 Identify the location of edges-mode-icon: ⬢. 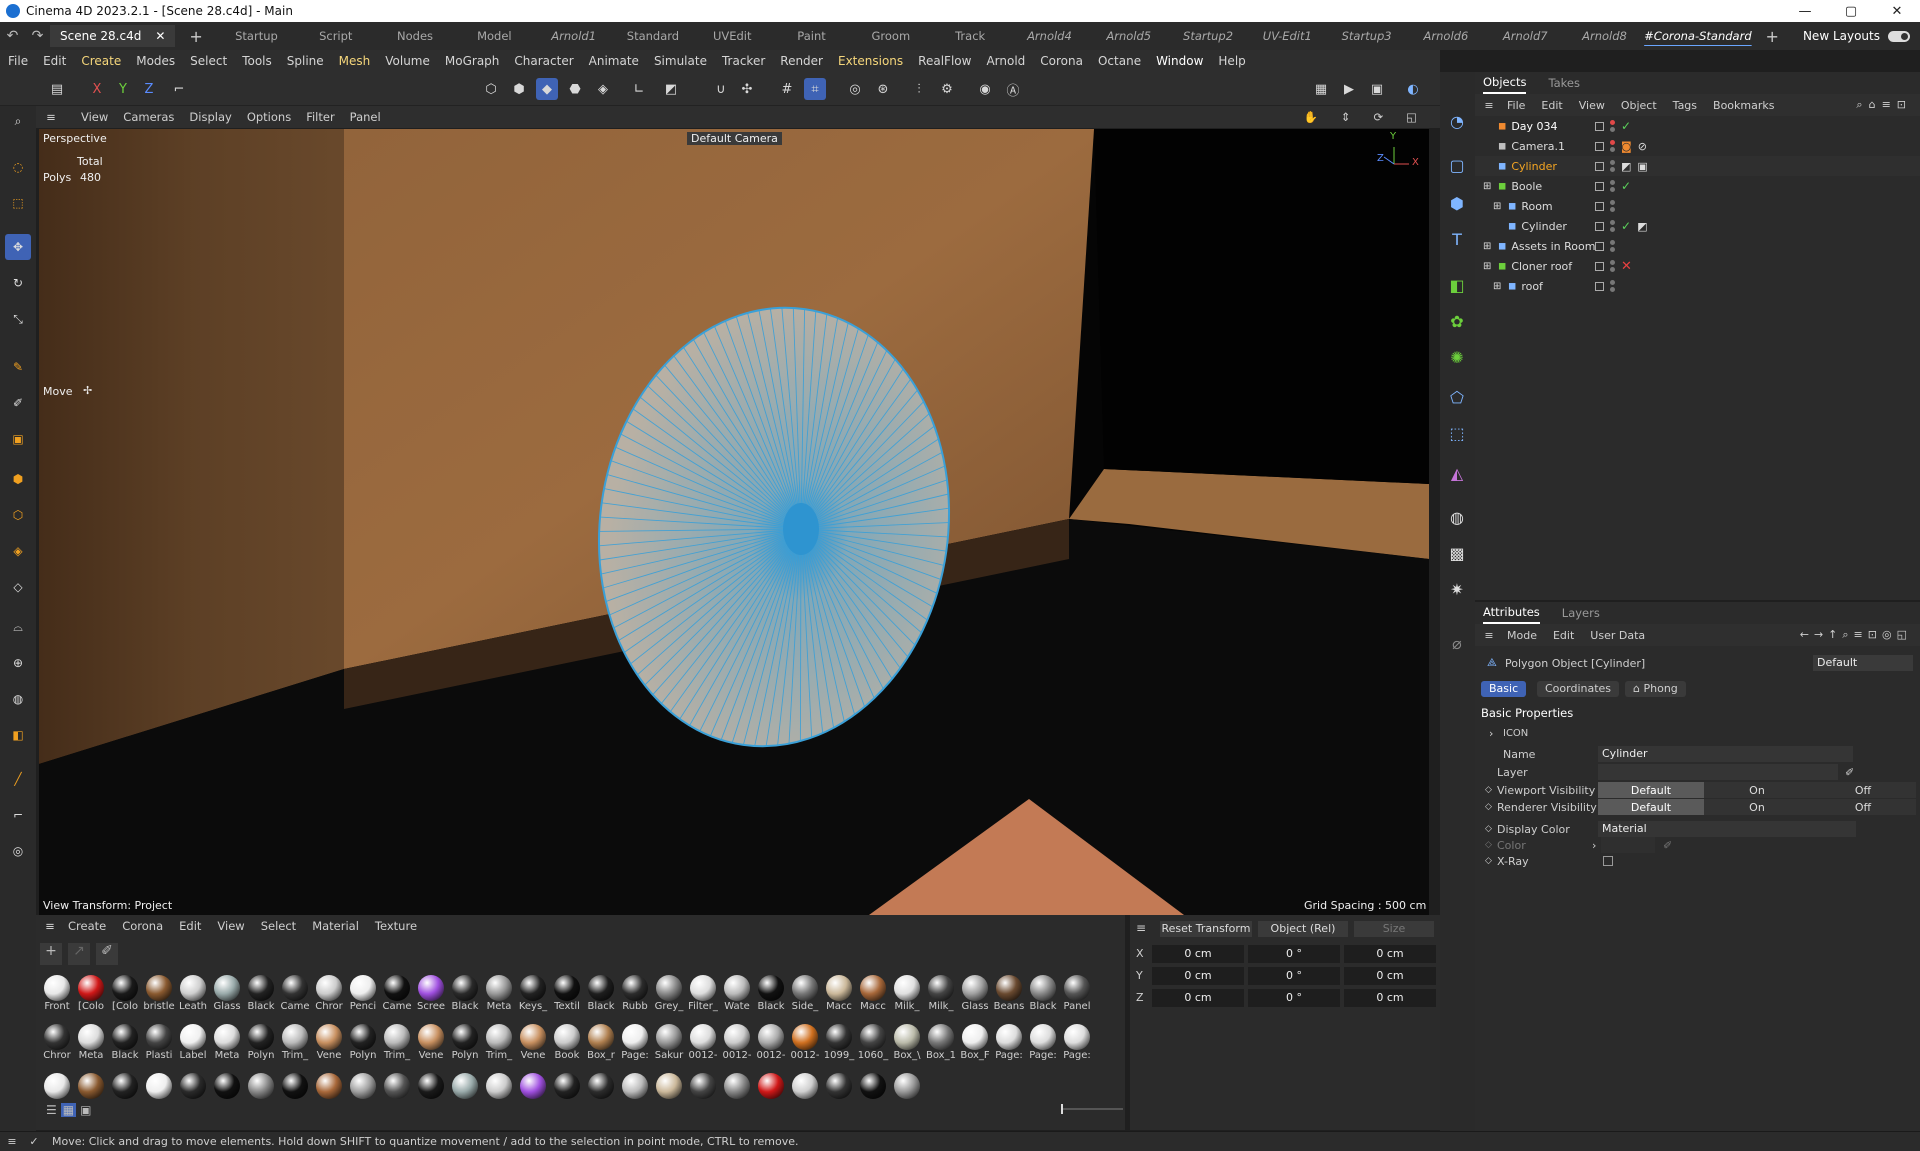
(519, 89).